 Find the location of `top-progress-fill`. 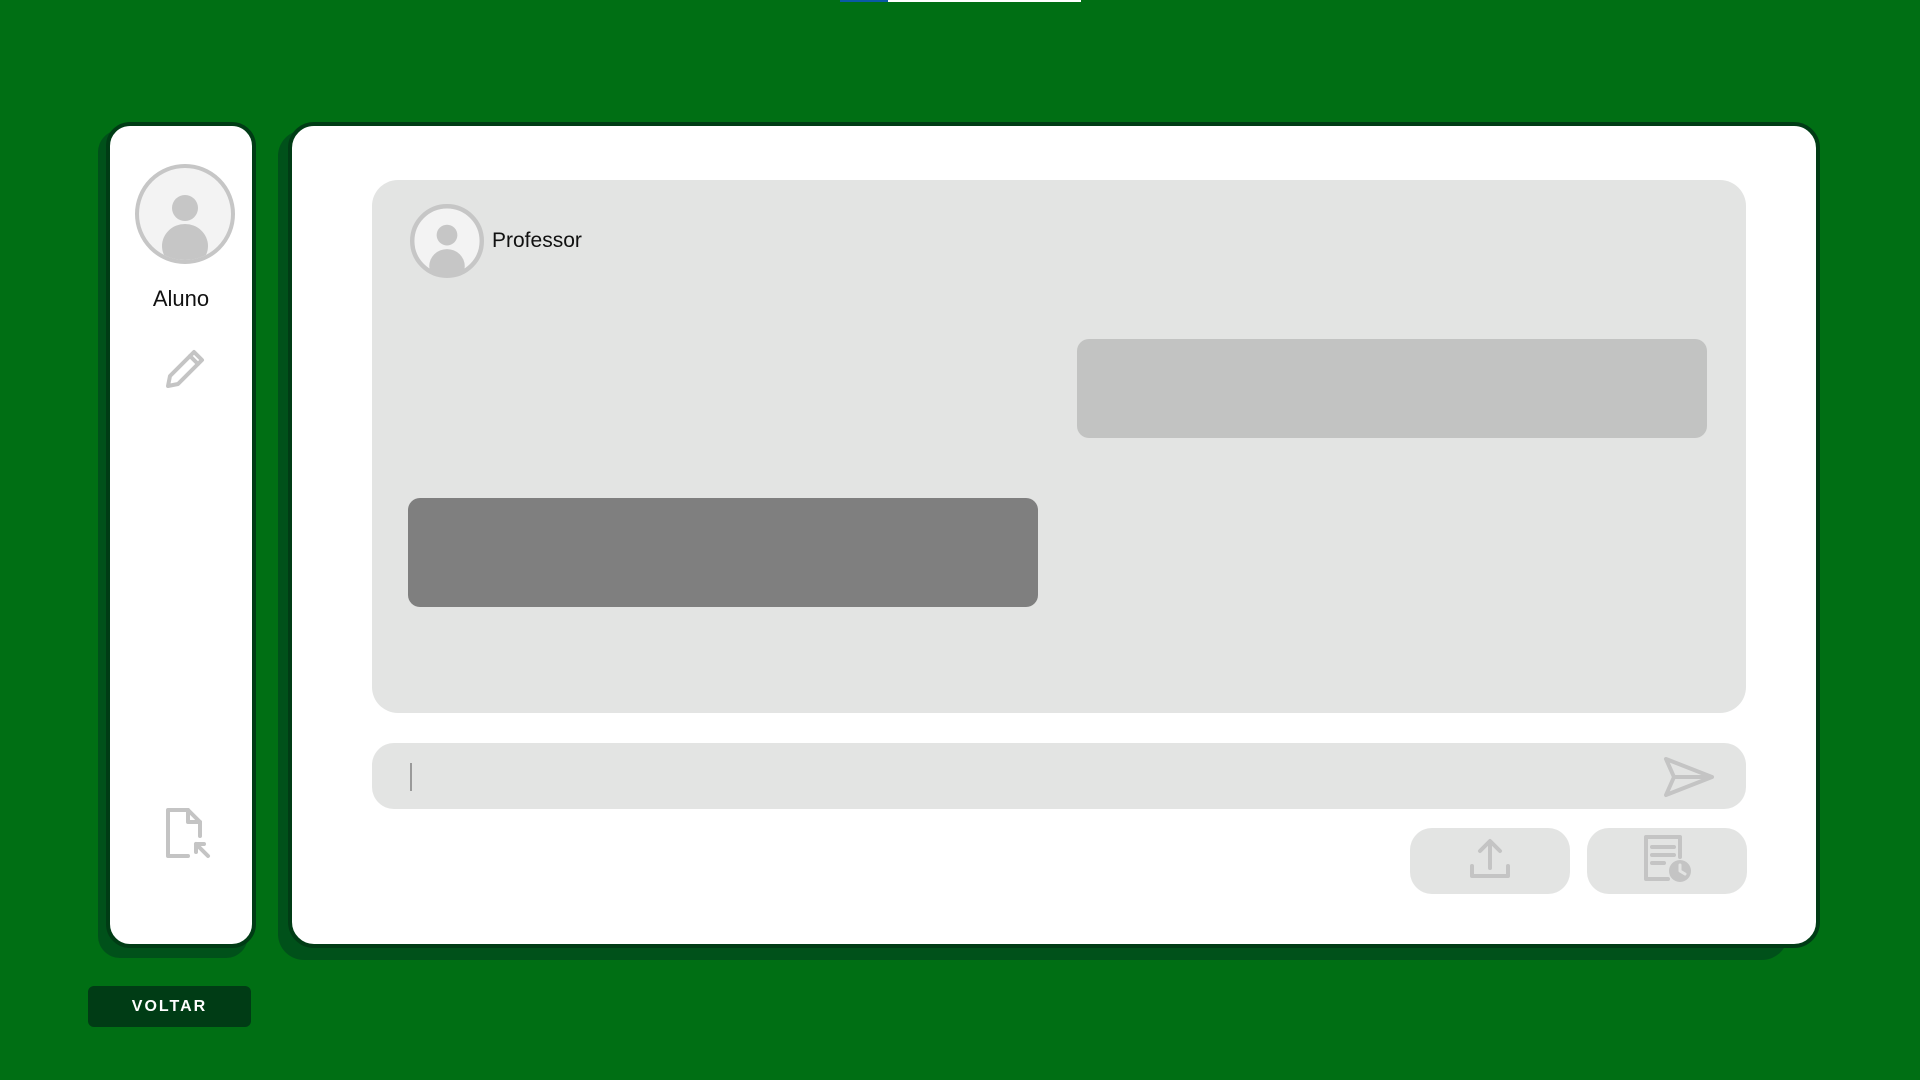

top-progress-fill is located at coordinates (864, 1).